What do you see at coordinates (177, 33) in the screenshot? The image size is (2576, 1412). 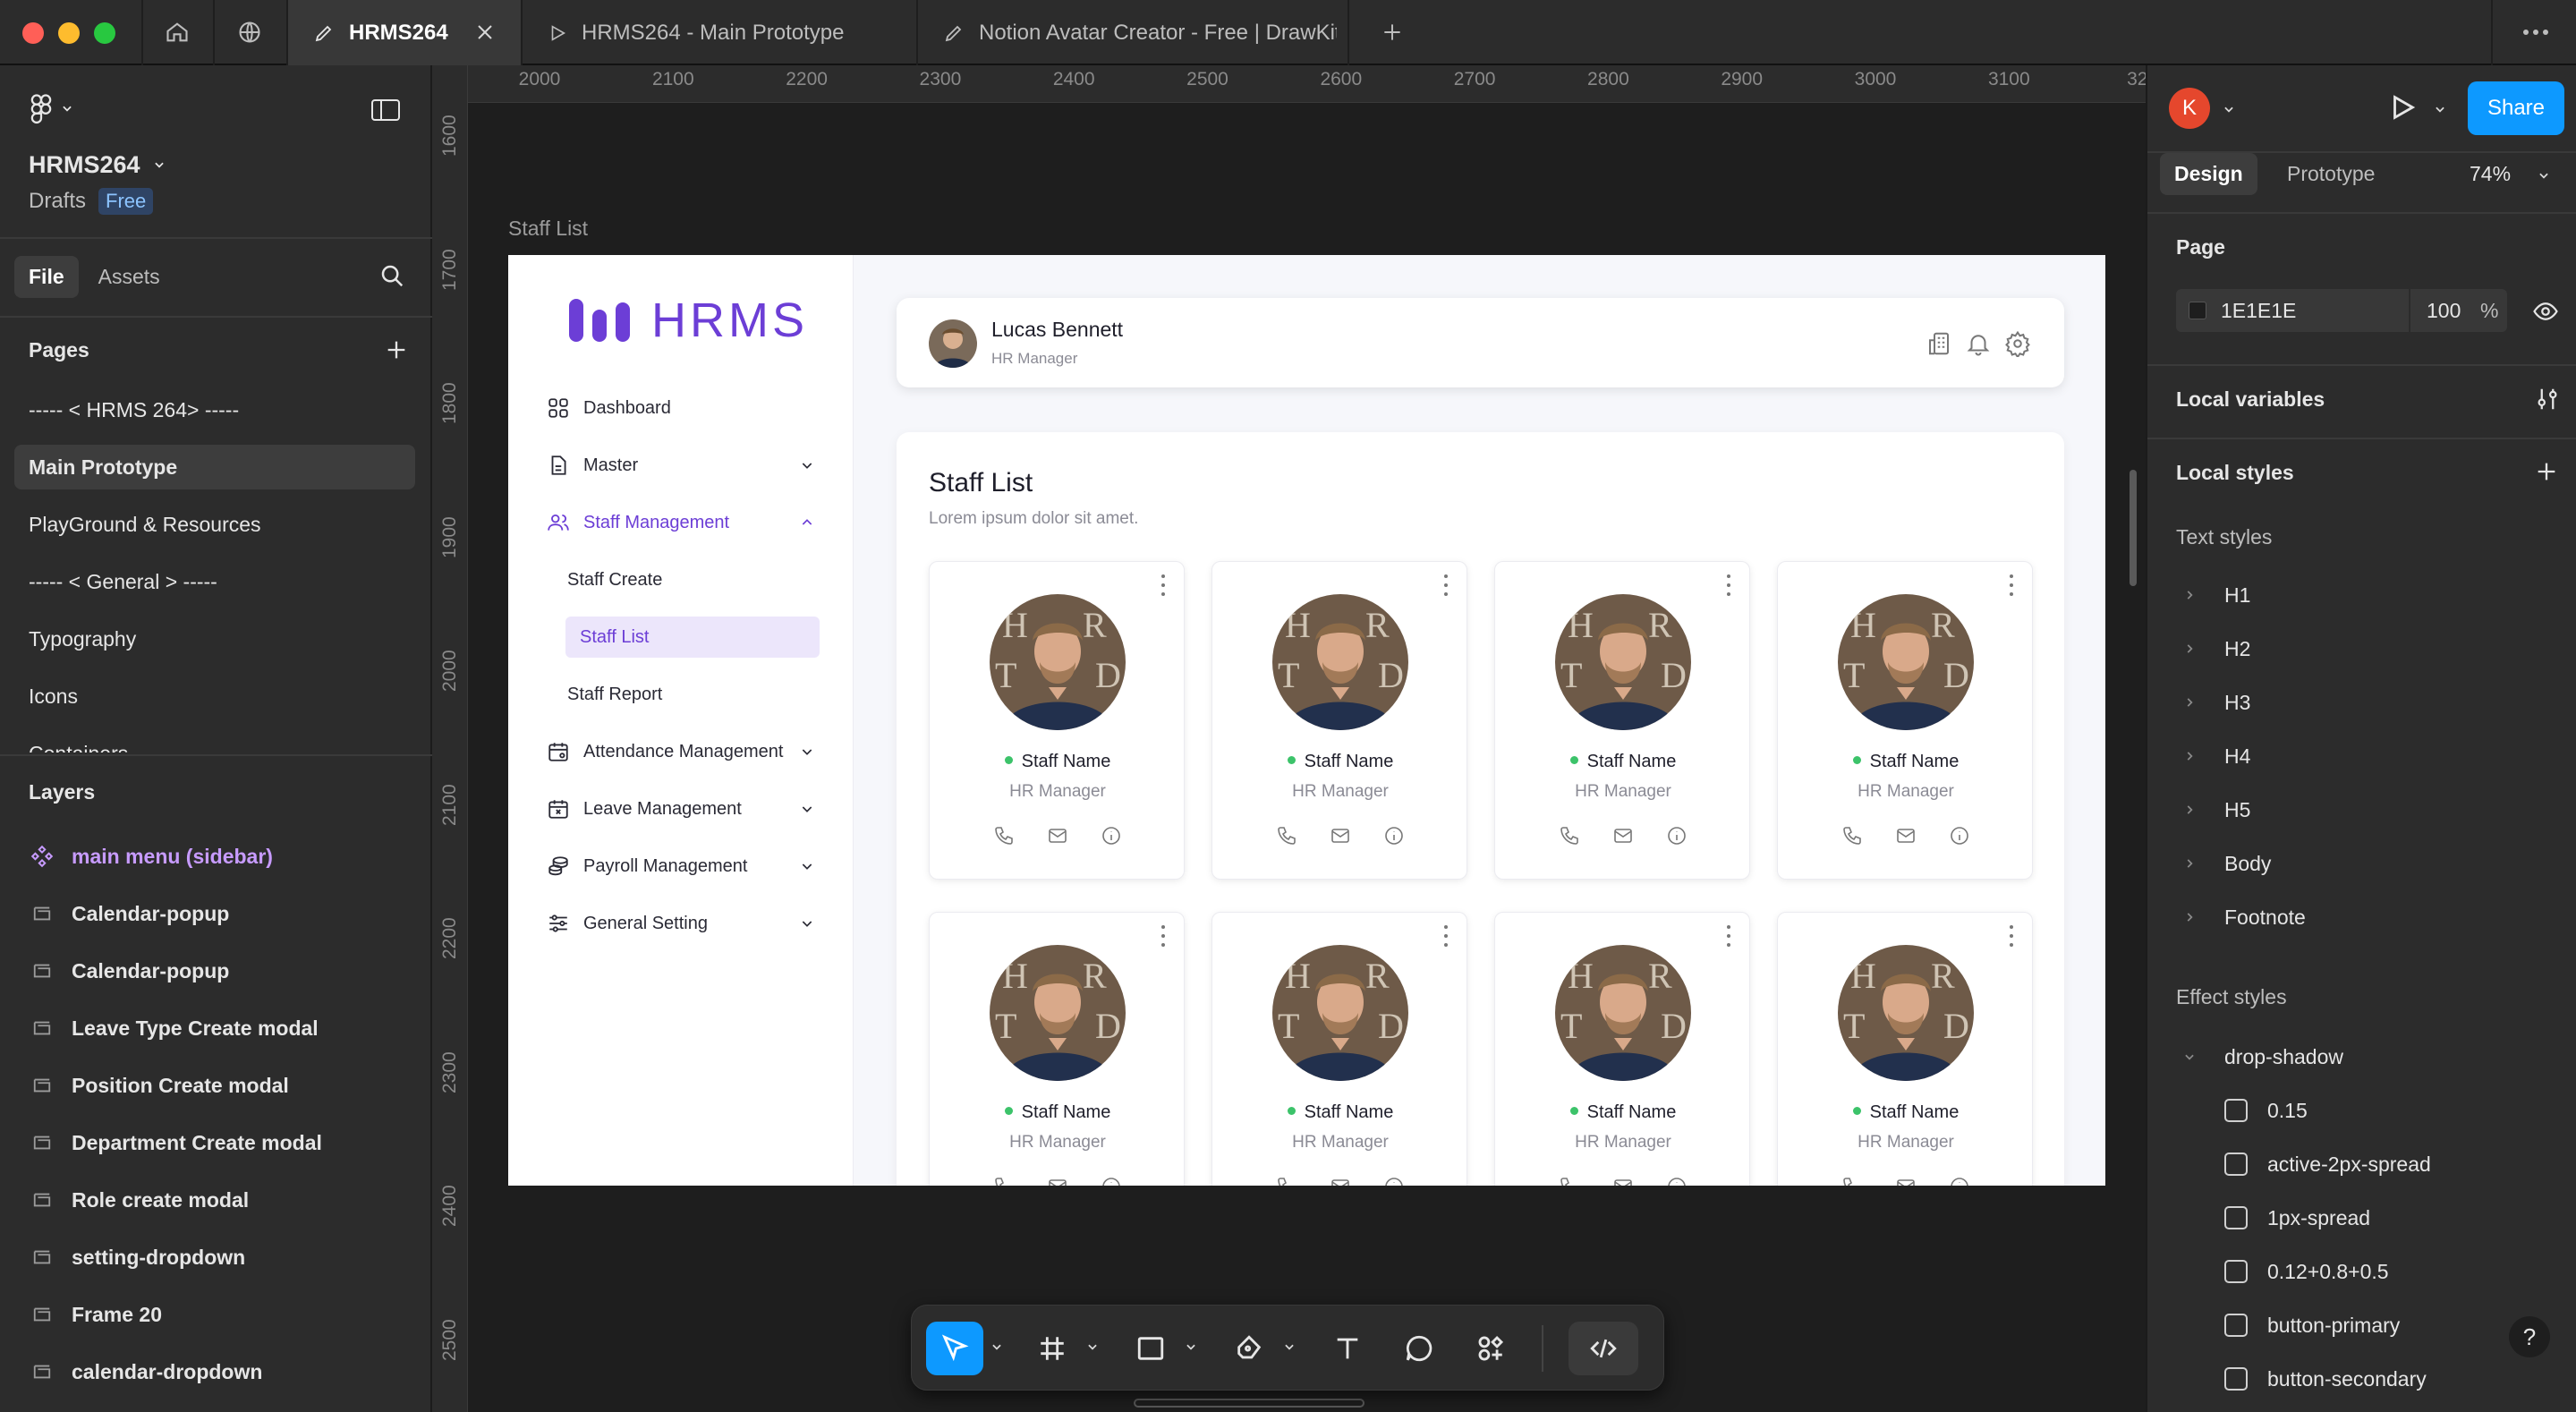 I see `home-icon` at bounding box center [177, 33].